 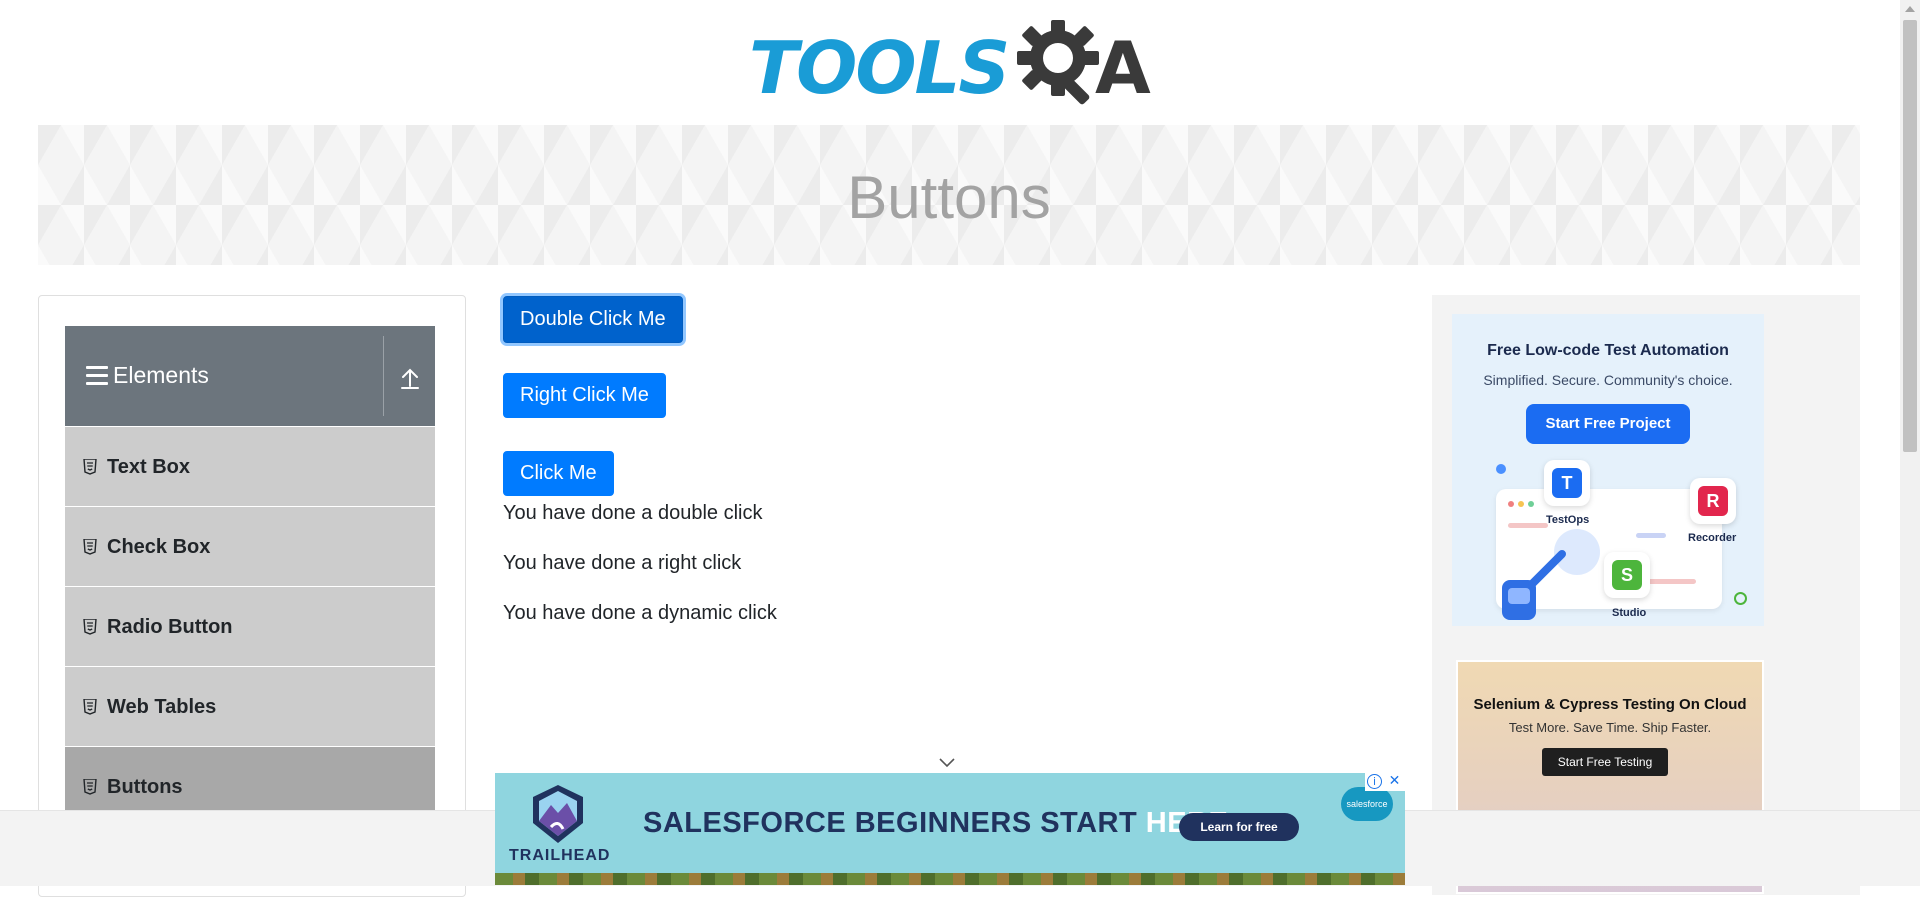 What do you see at coordinates (145, 787) in the screenshot?
I see `sidebar-item-label: Buttons` at bounding box center [145, 787].